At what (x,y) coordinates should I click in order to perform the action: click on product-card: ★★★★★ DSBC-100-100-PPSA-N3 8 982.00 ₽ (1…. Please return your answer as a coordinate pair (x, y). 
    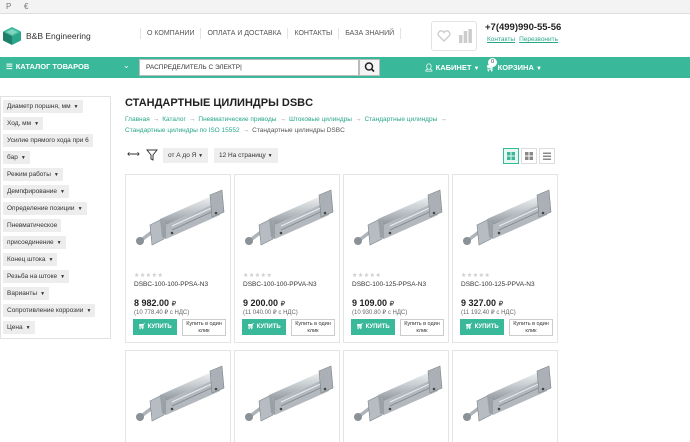
    Looking at the image, I should click on (178, 258).